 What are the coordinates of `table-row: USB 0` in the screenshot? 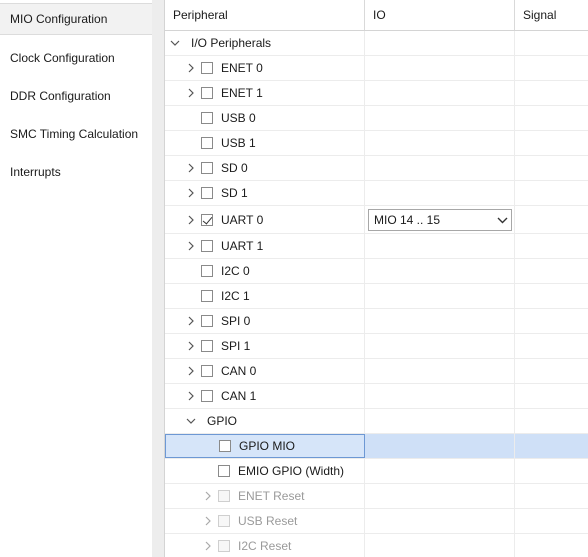 It's located at (376, 118).